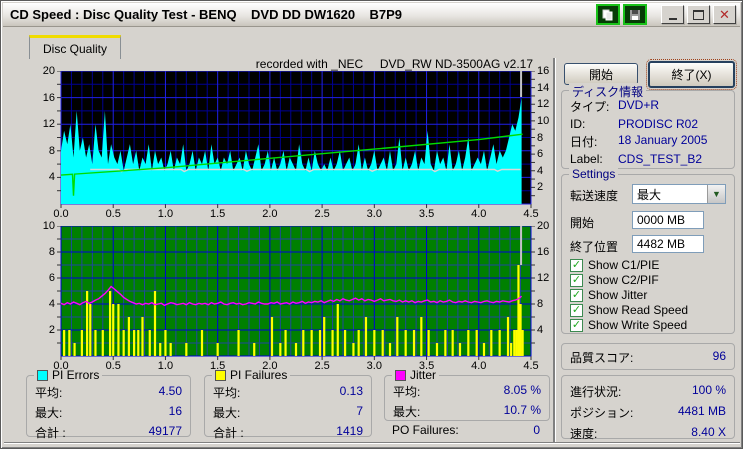 The width and height of the screenshot is (743, 449). What do you see at coordinates (522, 410) in the screenshot?
I see `jitter-max-value: 10.7 %` at bounding box center [522, 410].